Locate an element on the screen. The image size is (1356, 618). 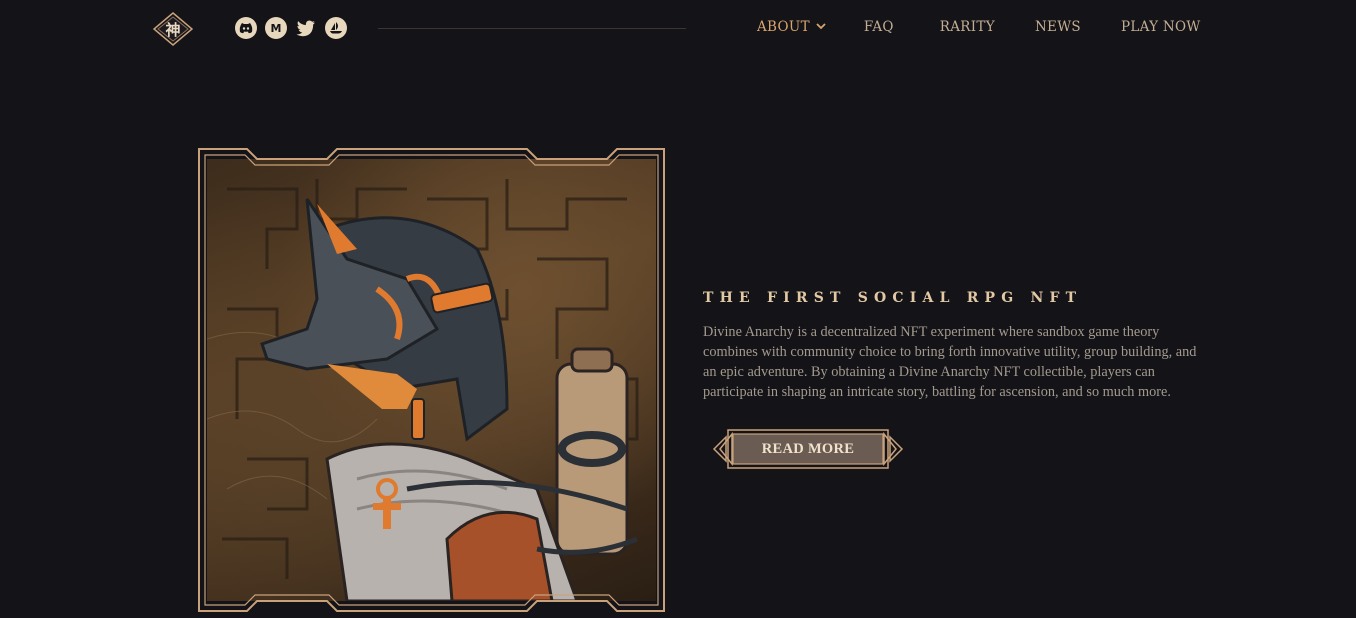
medium-icon: M is located at coordinates (276, 28).